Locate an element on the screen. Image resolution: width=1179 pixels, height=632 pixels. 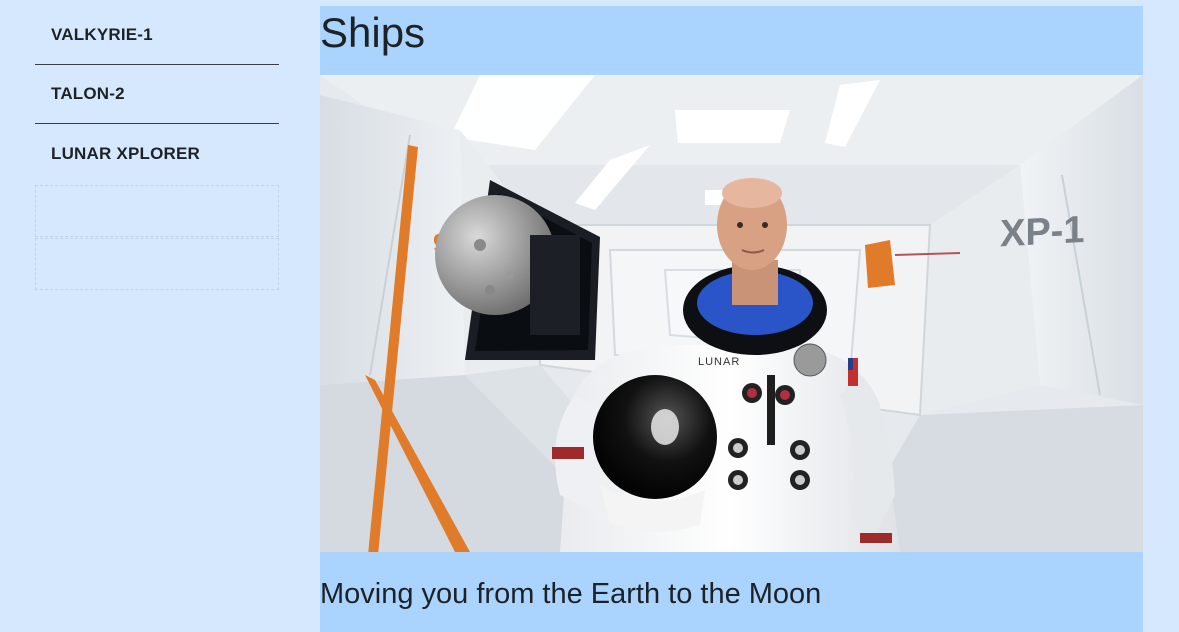
sidebar-item-valkyrie-1: VALKYRIE-1 is located at coordinates (157, 35).